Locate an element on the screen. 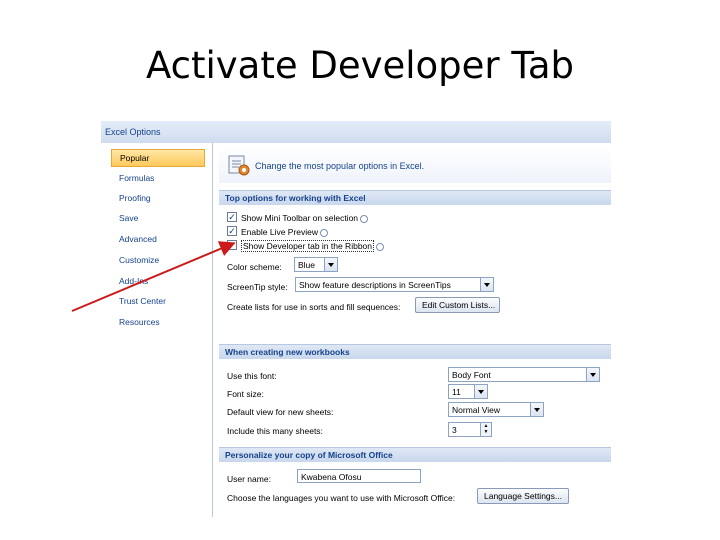 This screenshot has width=720, height=540. font-size-label: Font size: is located at coordinates (245, 394).